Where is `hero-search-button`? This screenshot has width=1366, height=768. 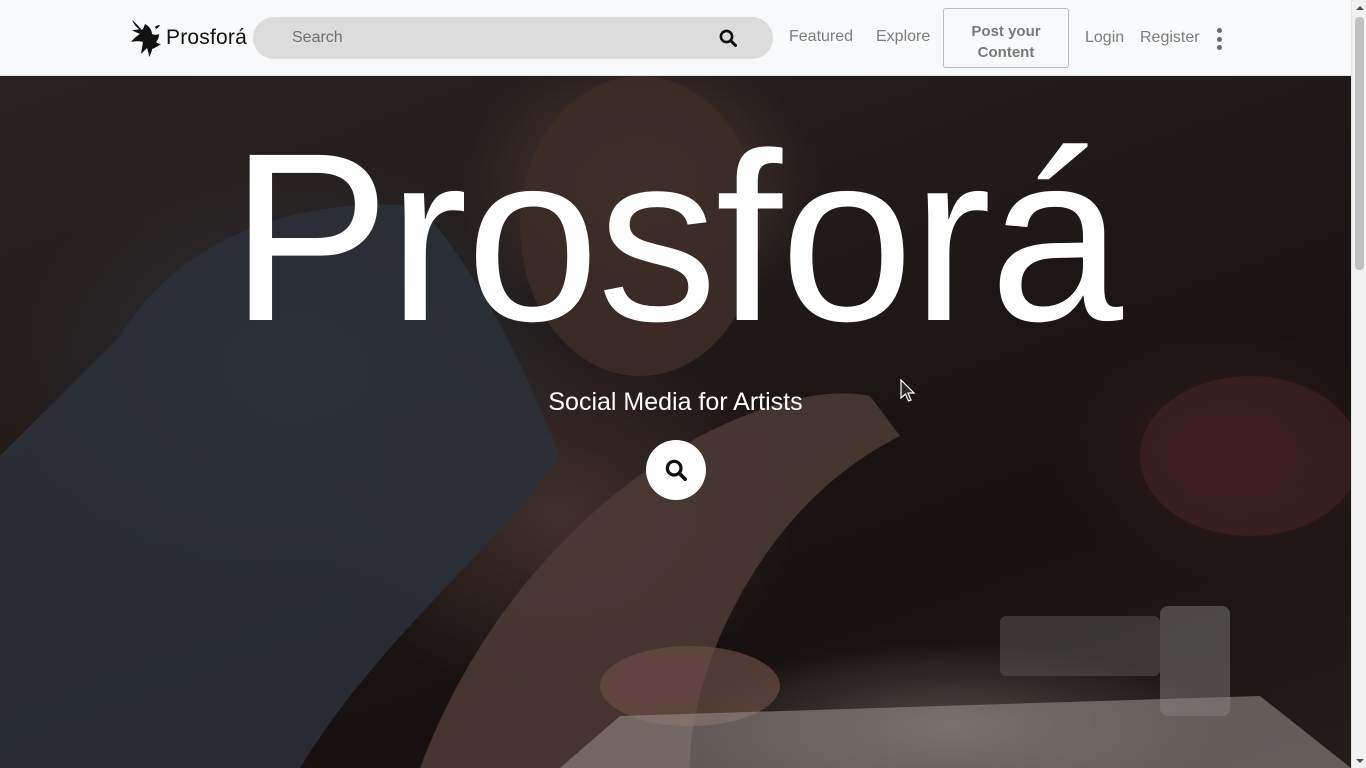
hero-search-button is located at coordinates (676, 470).